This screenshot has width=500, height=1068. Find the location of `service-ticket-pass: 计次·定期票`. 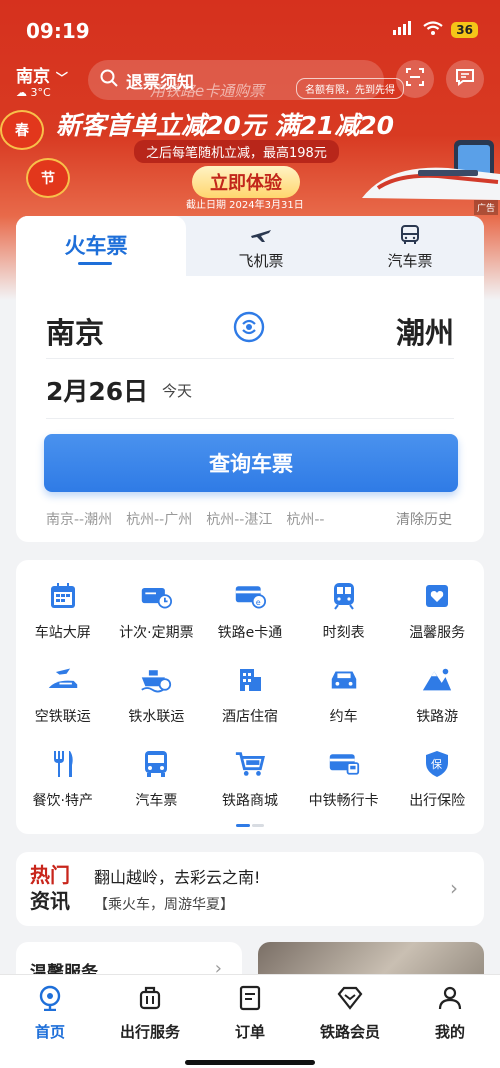

service-ticket-pass: 计次·定期票 is located at coordinates (157, 613).